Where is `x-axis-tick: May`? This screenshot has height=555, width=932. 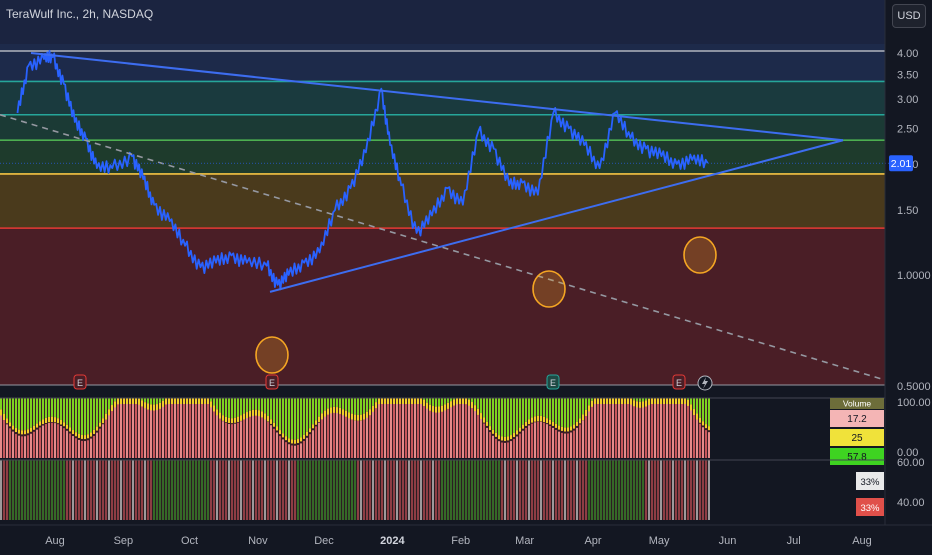
x-axis-tick: May is located at coordinates (659, 541).